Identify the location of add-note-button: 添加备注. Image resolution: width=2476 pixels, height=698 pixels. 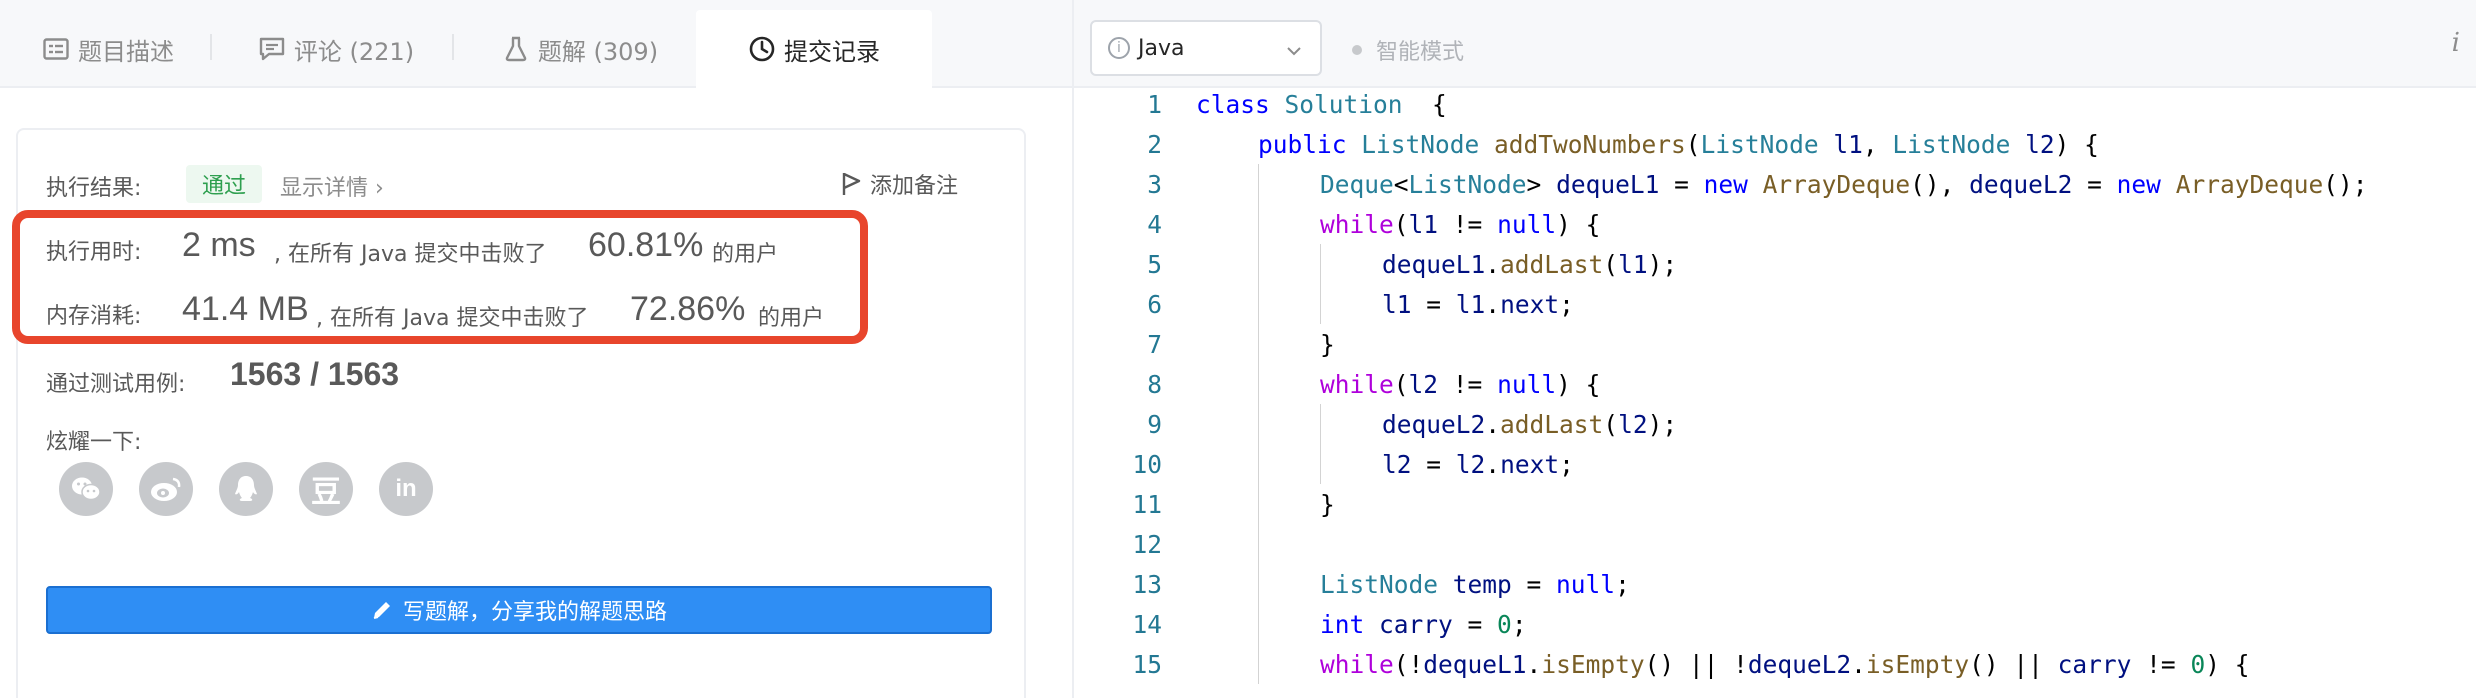
(899, 184).